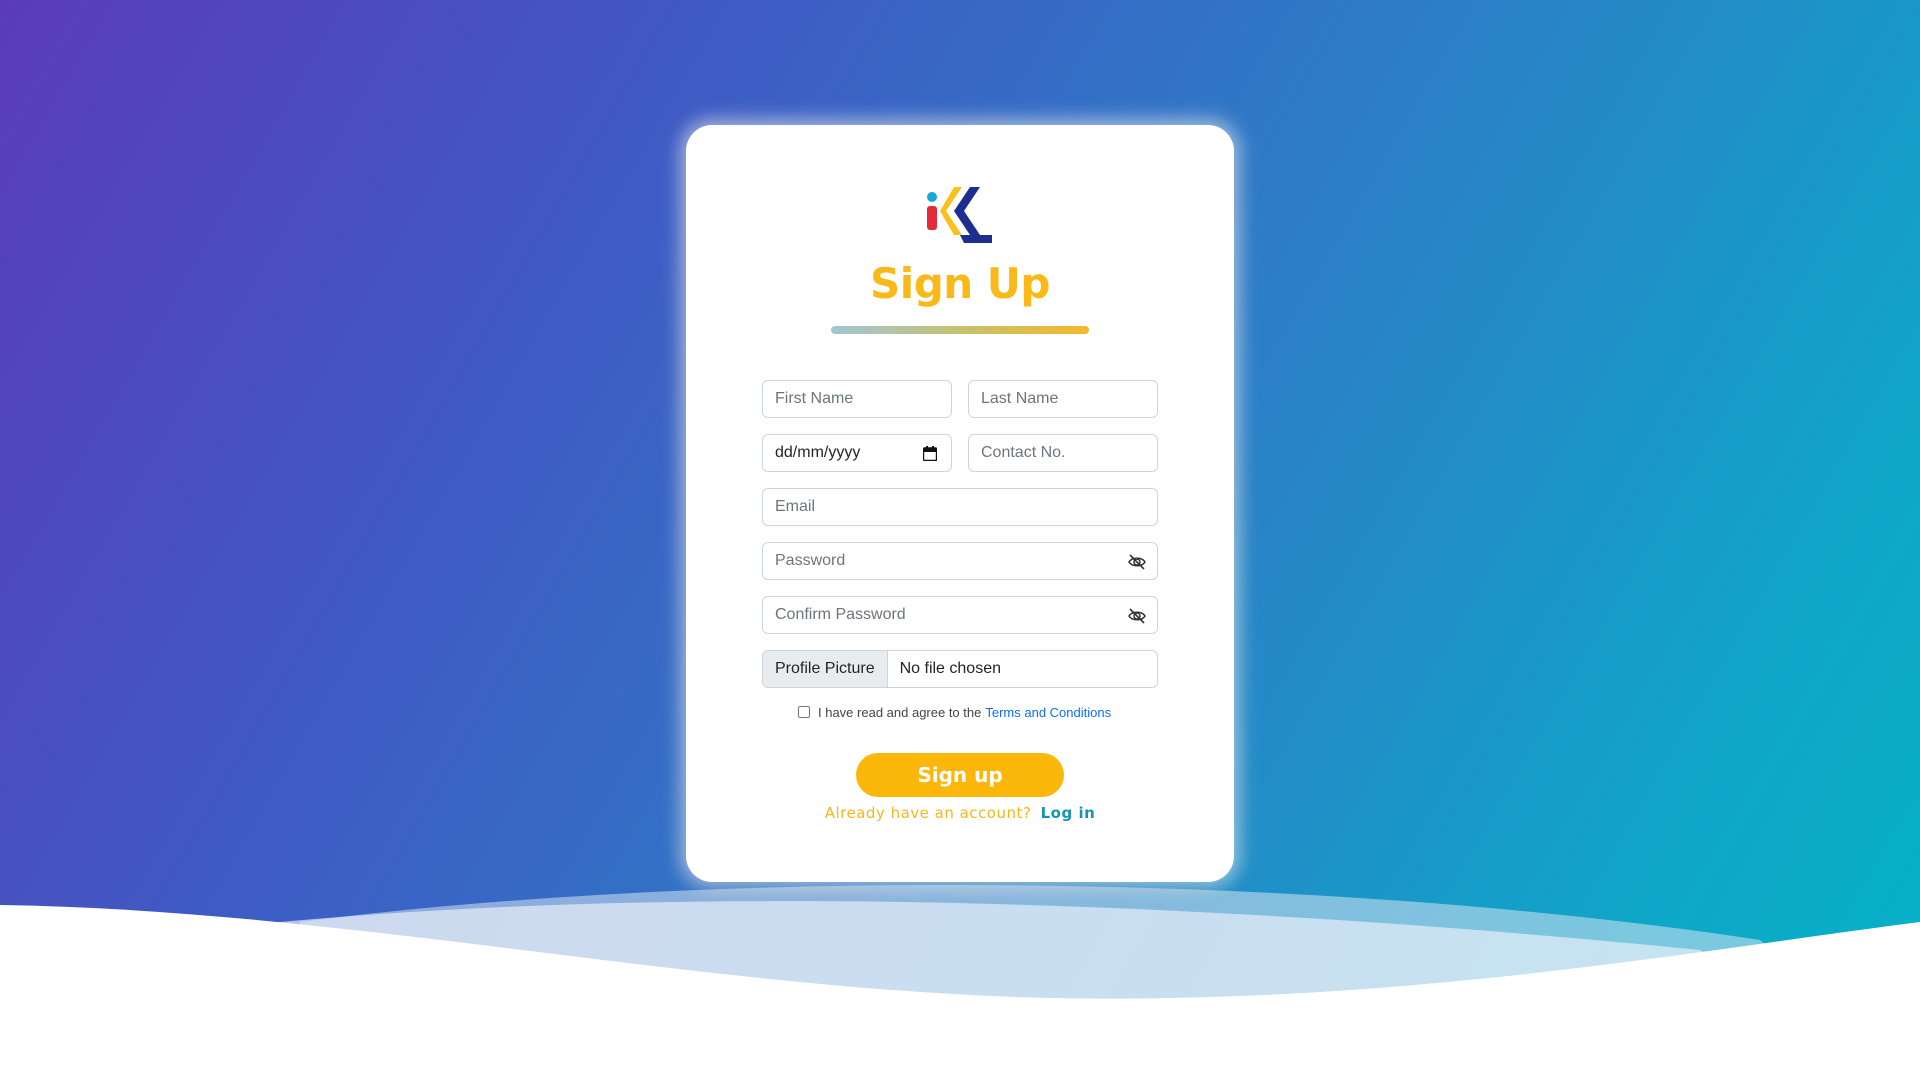 The image size is (1920, 1080). Describe the element at coordinates (814, 398) in the screenshot. I see `first-name-placeholder: First Name` at that location.